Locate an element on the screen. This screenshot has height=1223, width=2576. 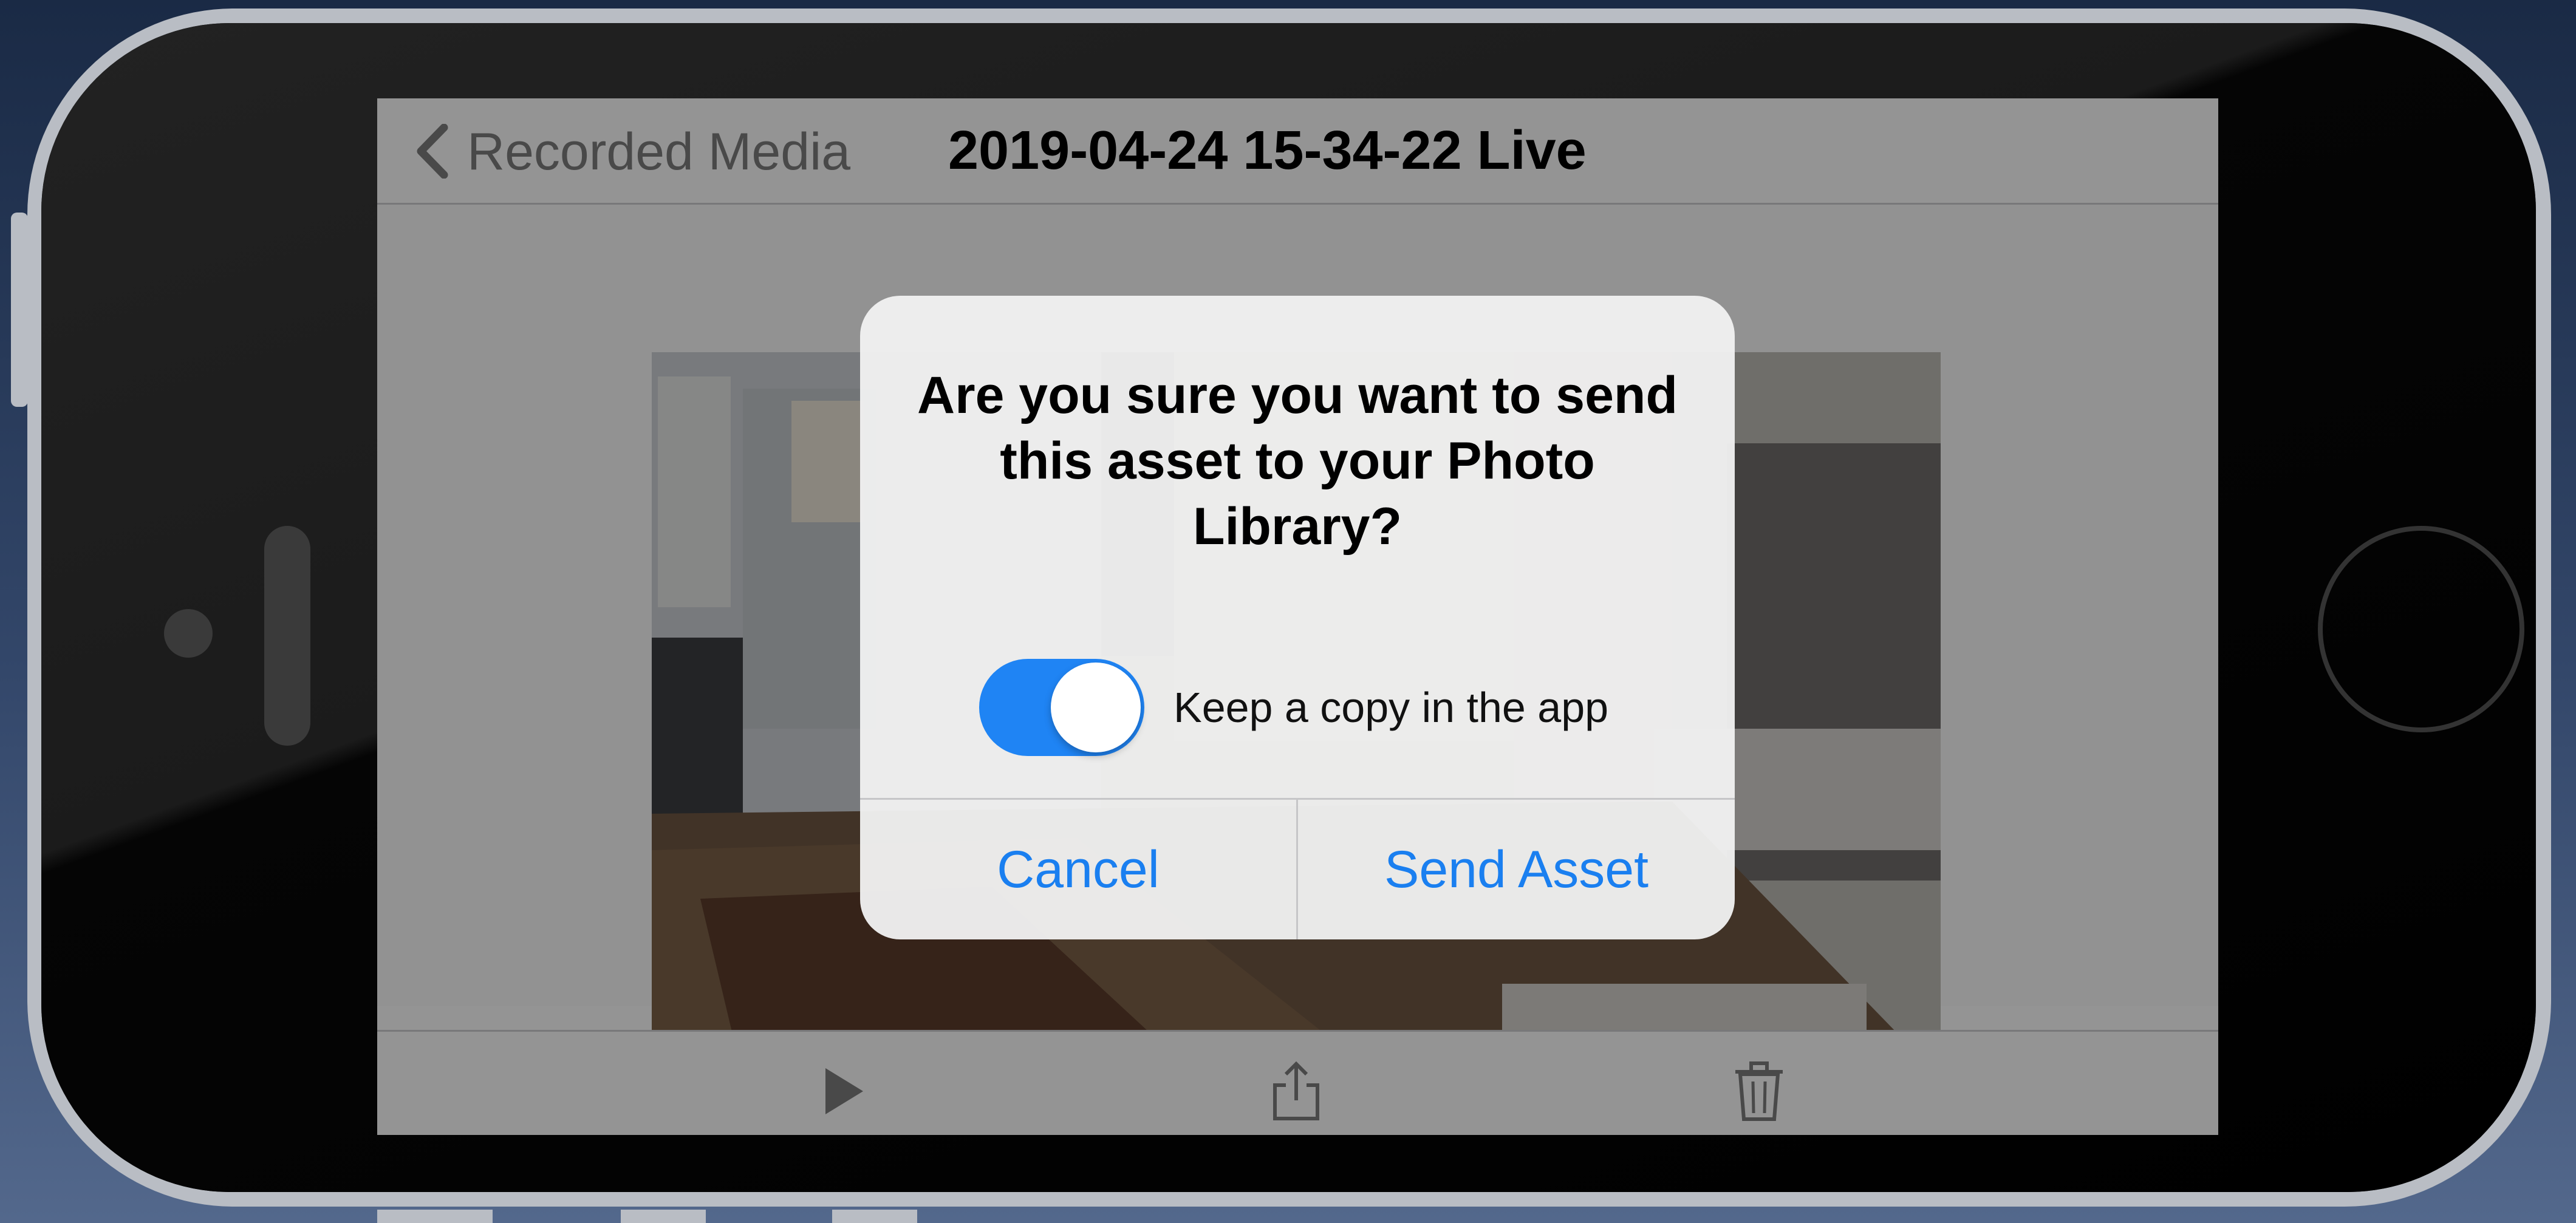
keep-copy-row: Keep a copy in the app is located at coordinates (1331, 708).